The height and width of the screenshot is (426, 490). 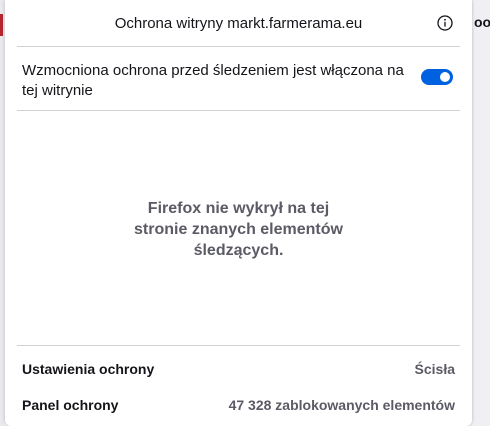 I want to click on no-trackers-message-line: Firefox nie wykrył na tej, so click(x=238, y=208).